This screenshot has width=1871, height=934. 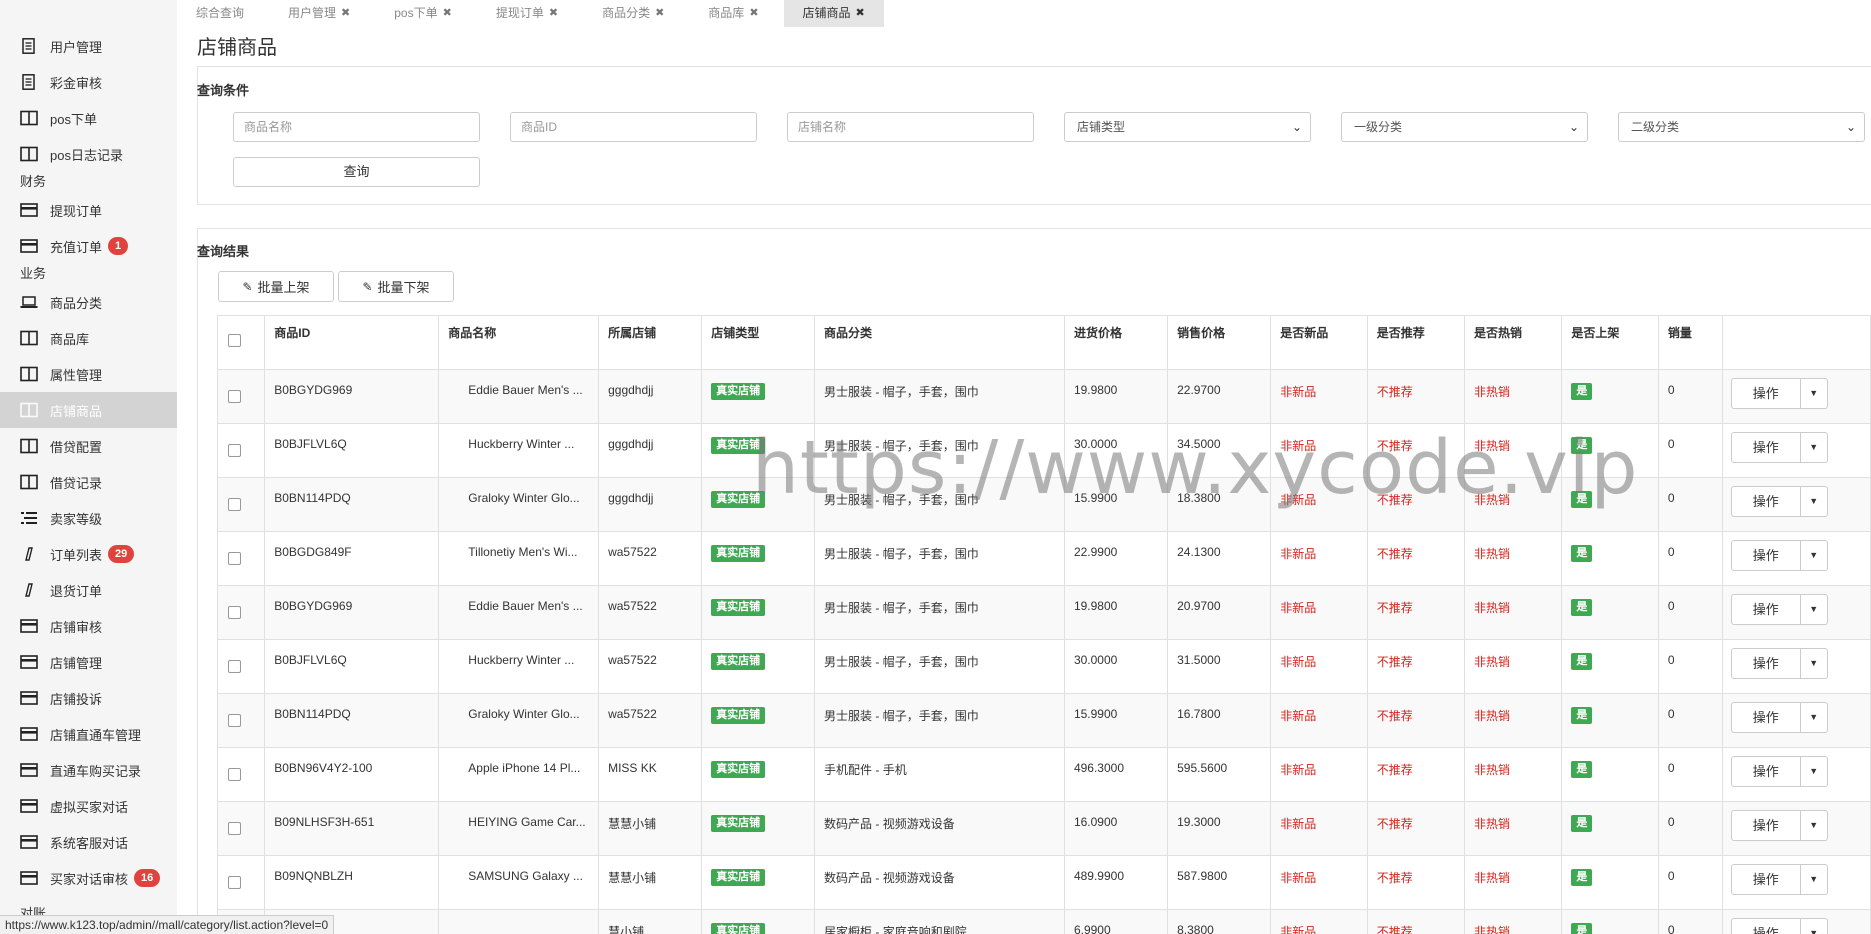 I want to click on sidebar-item: 用户管理, so click(x=88, y=46).